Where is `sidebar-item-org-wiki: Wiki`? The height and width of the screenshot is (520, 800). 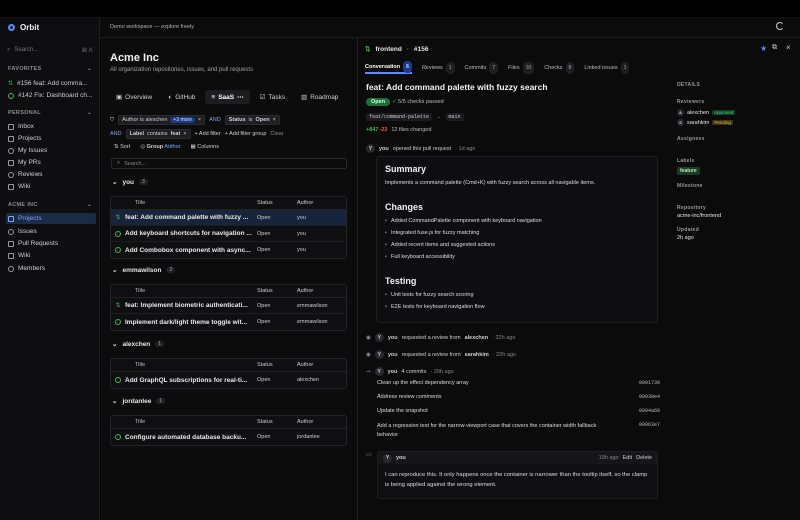 sidebar-item-org-wiki: Wiki is located at coordinates (51, 255).